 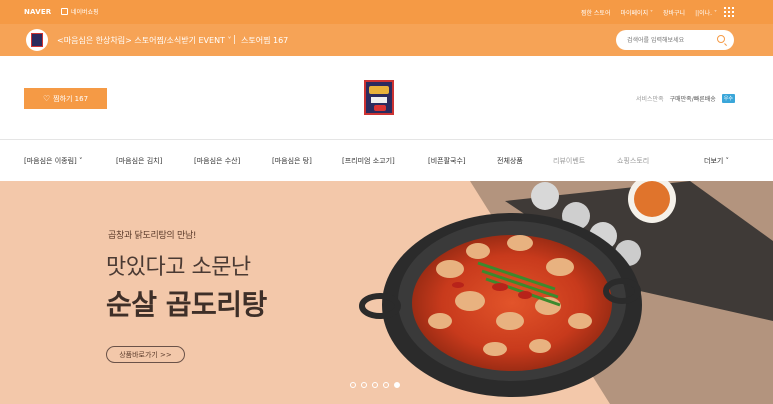 I want to click on service-grade: 서비스만족 구매만족/빠른배송 우수, so click(x=685, y=98).